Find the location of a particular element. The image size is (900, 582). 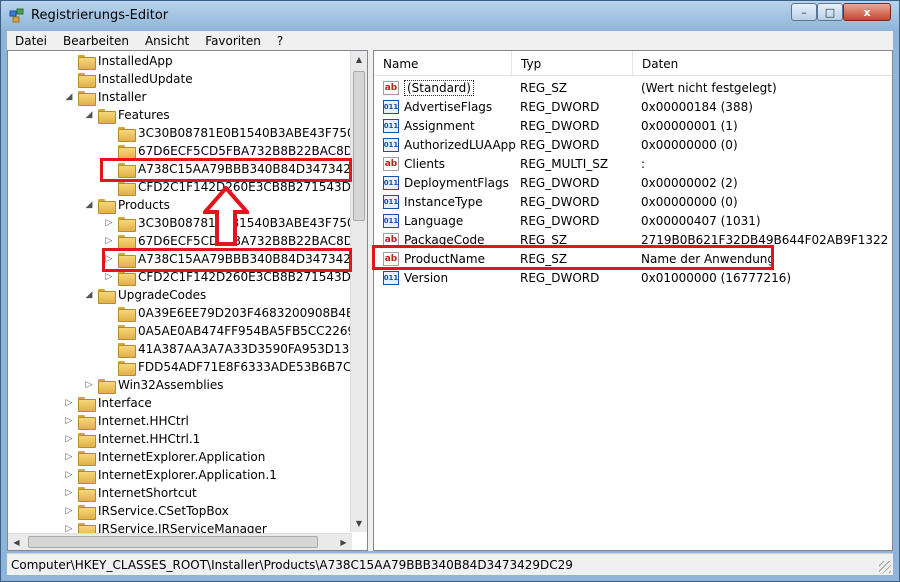

menu-bearbeiten: Bearbeiten is located at coordinates (96, 41).